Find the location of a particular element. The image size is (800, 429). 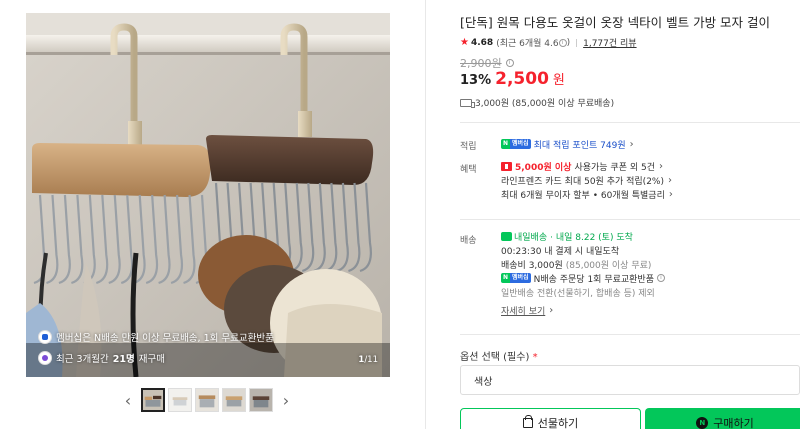

star-icon: ★ is located at coordinates (464, 42).